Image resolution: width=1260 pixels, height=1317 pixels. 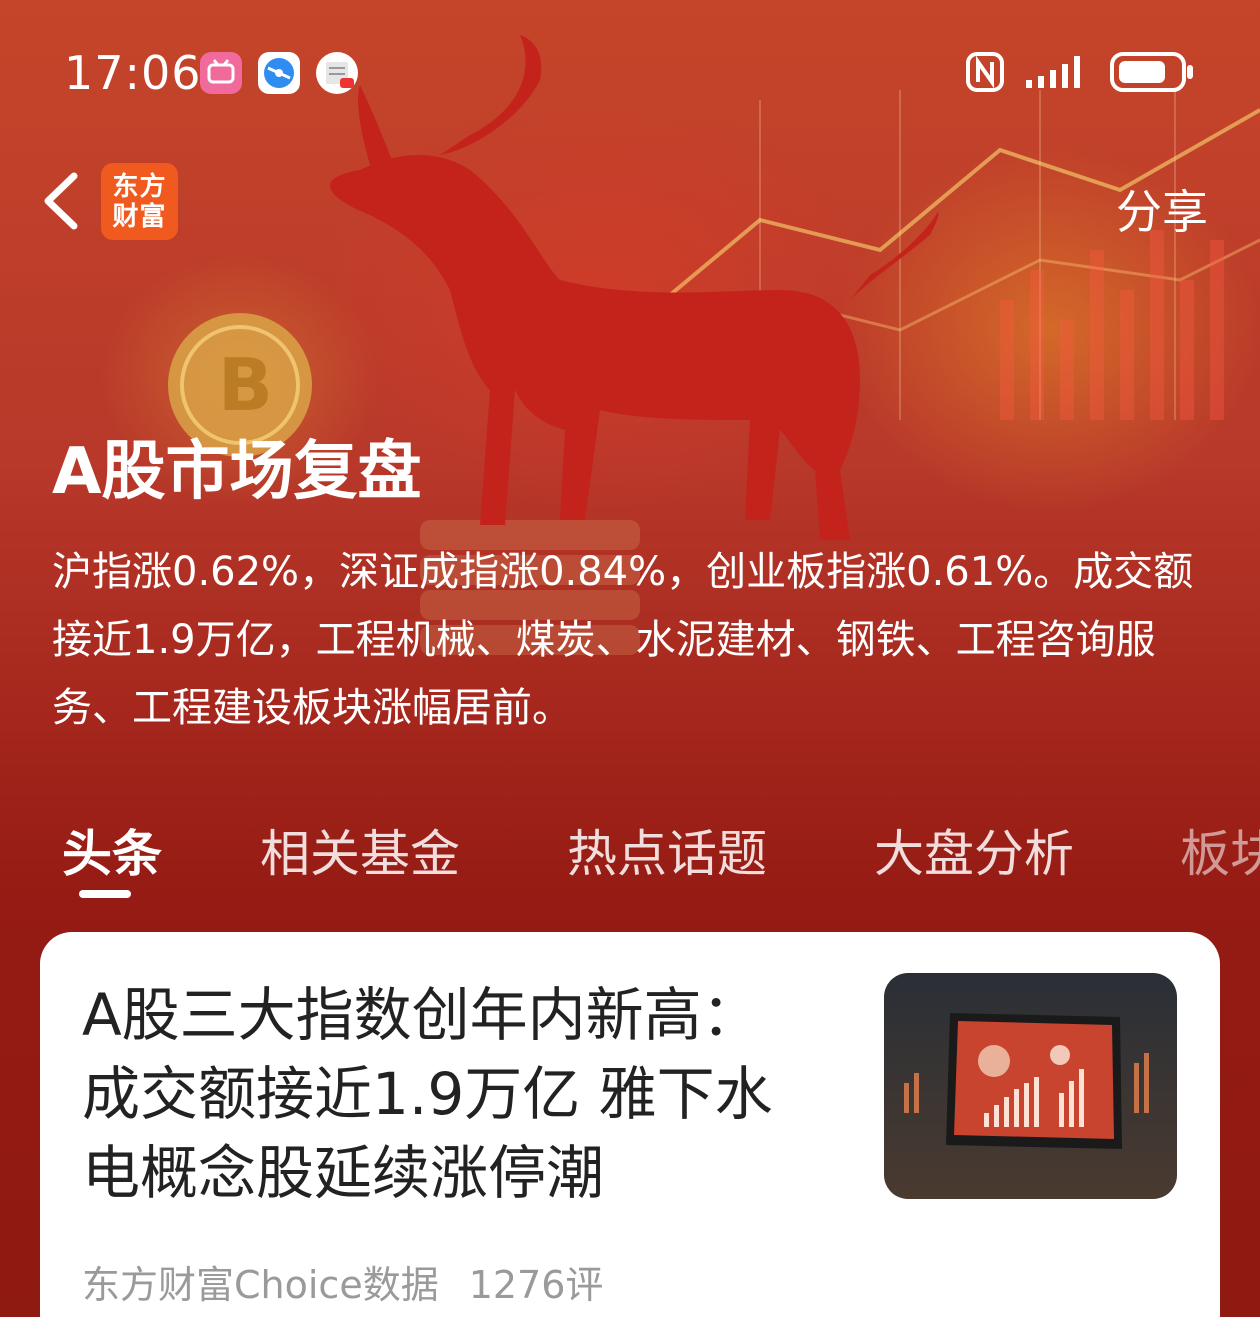 I want to click on tablet-chart-image, so click(x=1030, y=1086).